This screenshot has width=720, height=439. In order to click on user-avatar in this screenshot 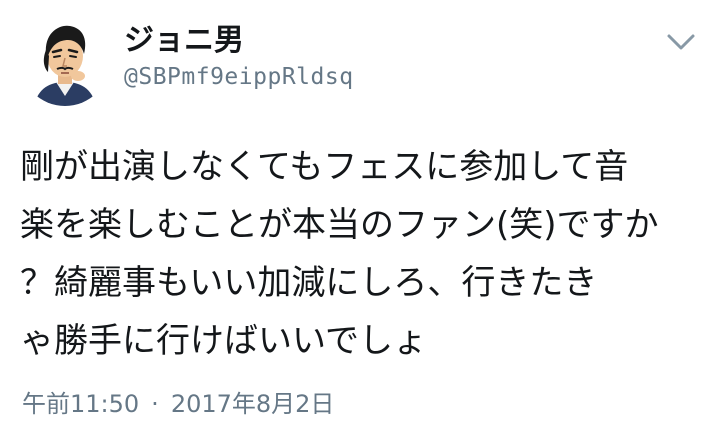, I will do `click(65, 61)`.